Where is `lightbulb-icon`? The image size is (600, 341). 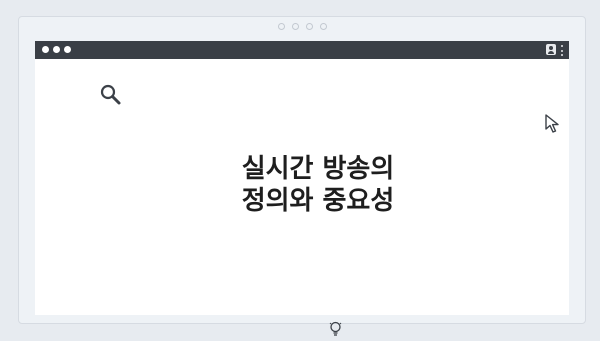 lightbulb-icon is located at coordinates (335, 329).